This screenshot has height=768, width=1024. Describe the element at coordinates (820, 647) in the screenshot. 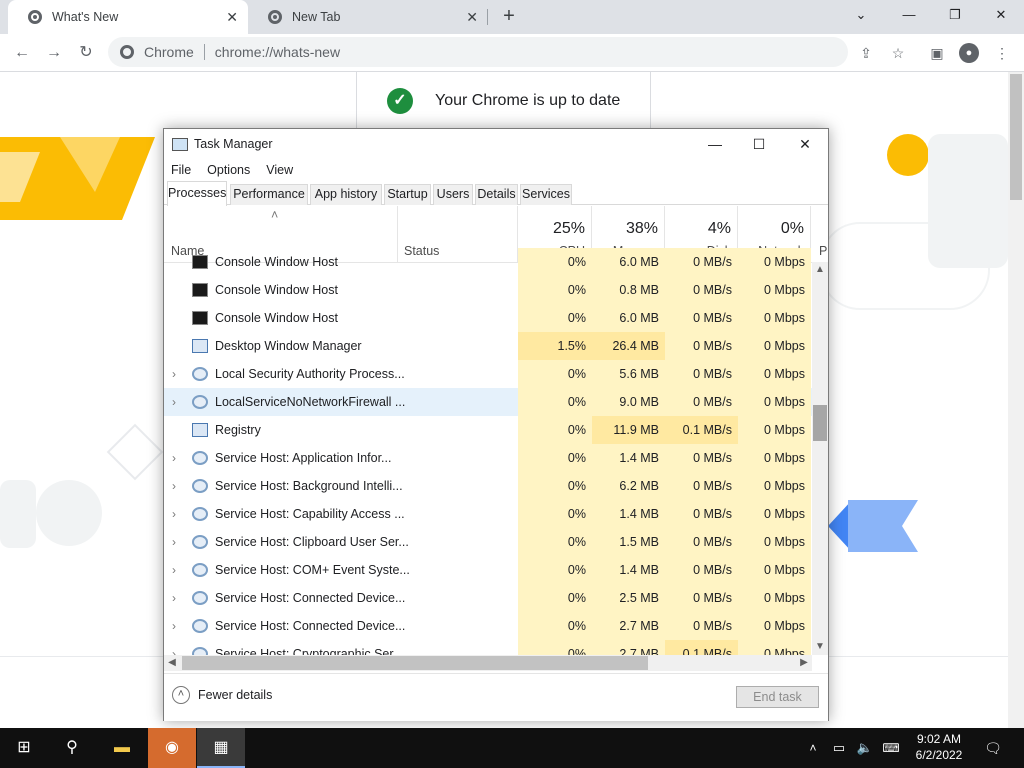

I see `scroll-down-icon: ▼` at that location.